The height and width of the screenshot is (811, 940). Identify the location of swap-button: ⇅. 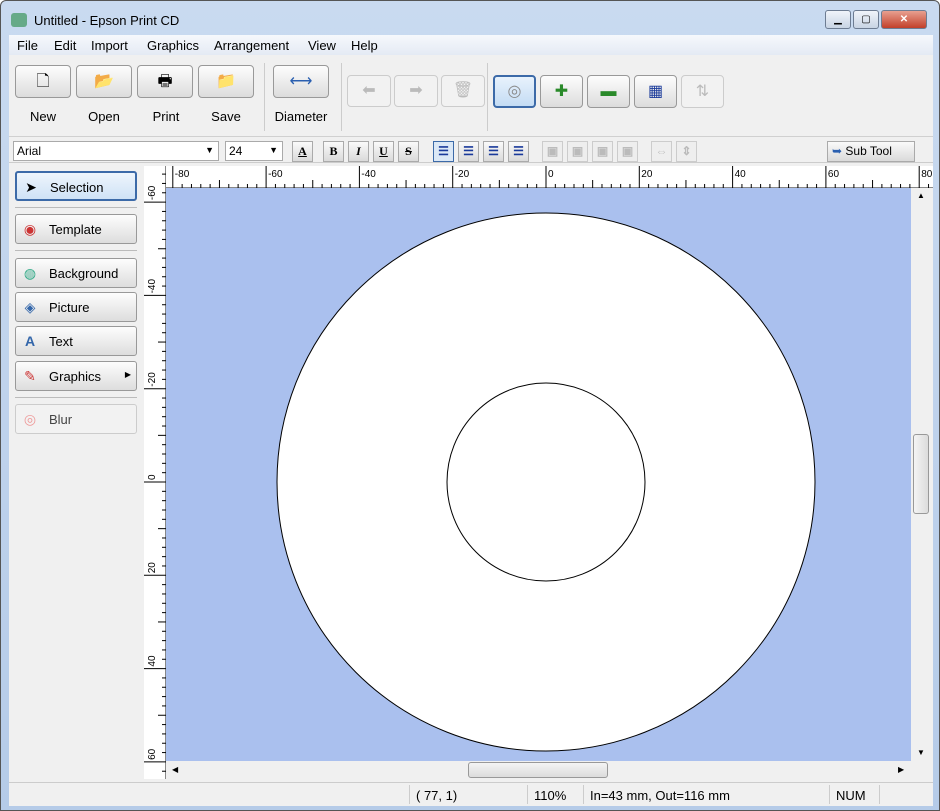
(702, 91).